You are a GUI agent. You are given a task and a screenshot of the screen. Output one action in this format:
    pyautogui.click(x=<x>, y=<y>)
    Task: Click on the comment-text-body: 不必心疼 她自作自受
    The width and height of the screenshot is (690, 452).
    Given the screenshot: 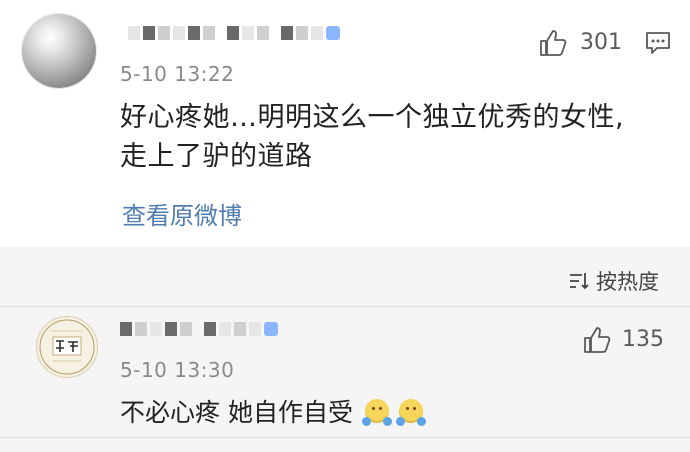 What is the action you would take?
    pyautogui.click(x=236, y=412)
    